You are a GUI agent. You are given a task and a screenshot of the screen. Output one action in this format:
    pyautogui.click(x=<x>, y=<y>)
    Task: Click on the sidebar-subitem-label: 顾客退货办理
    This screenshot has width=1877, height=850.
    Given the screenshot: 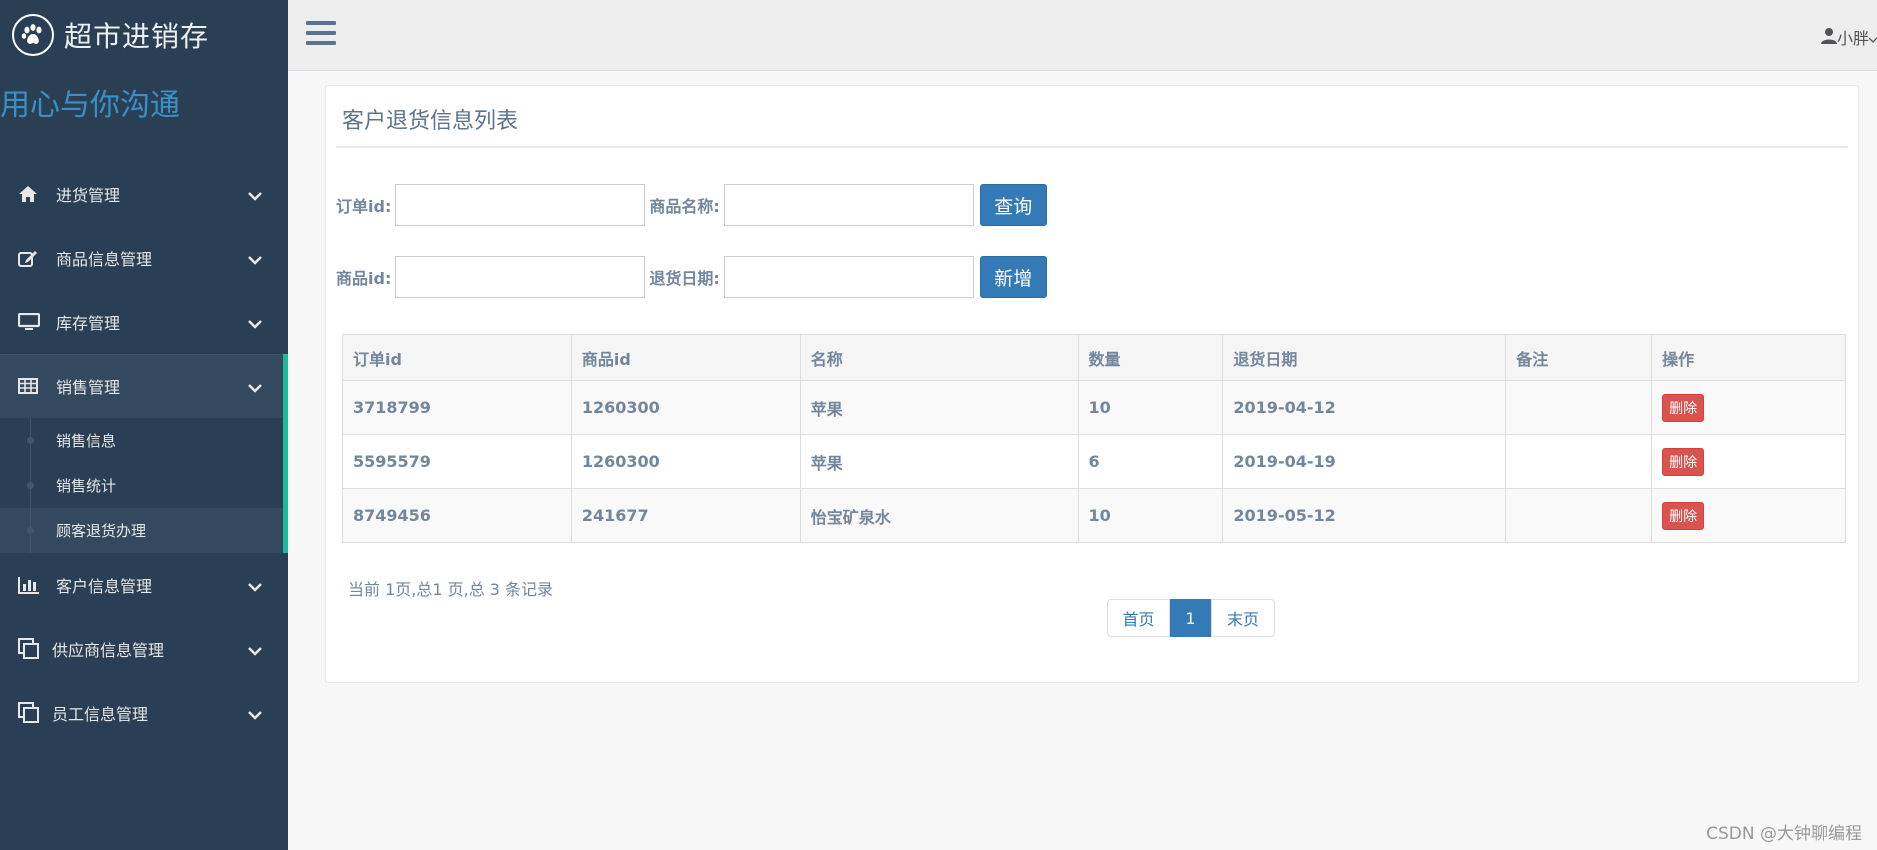 What is the action you would take?
    pyautogui.click(x=101, y=531)
    